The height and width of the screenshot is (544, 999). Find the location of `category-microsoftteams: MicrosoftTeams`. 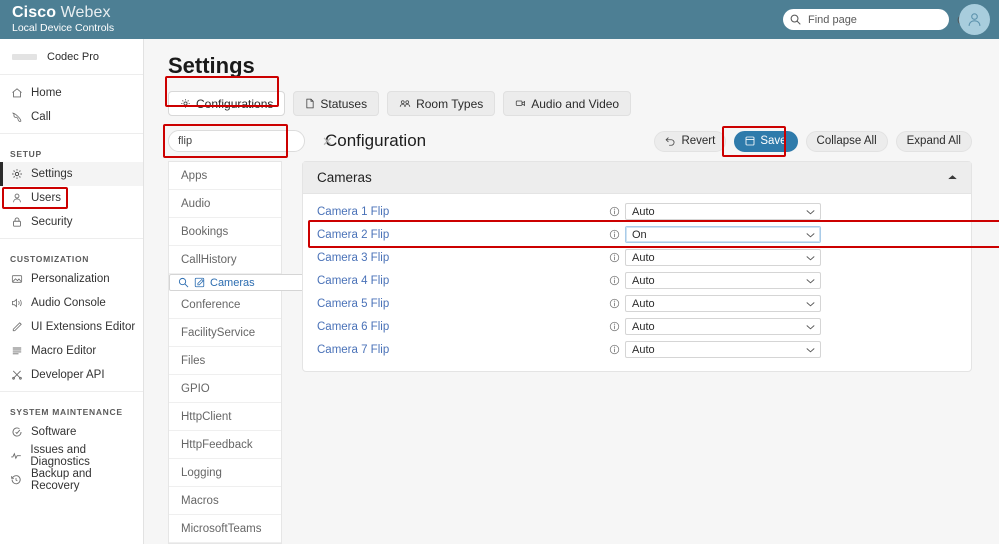

category-microsoftteams: MicrosoftTeams is located at coordinates (225, 529).